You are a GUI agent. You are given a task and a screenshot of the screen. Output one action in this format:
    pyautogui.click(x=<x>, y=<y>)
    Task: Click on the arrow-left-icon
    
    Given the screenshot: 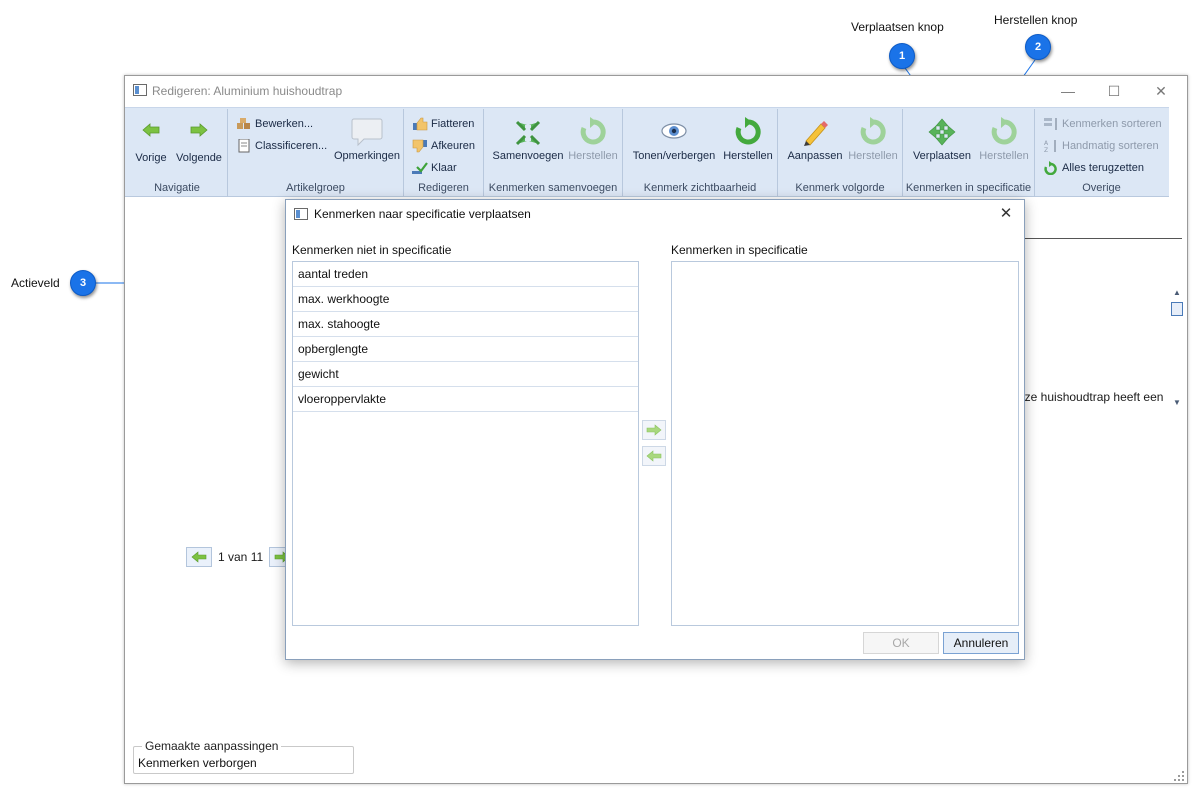 What is the action you would take?
    pyautogui.click(x=151, y=130)
    